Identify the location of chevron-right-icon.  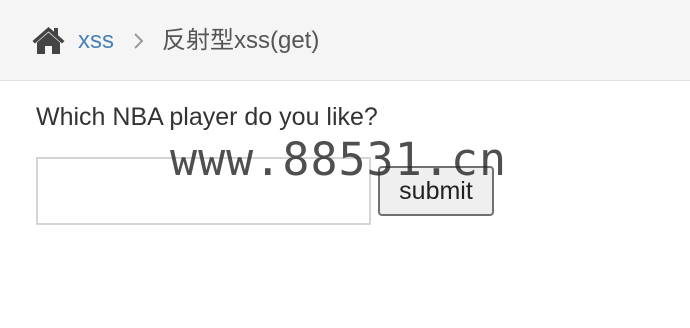
(139, 41).